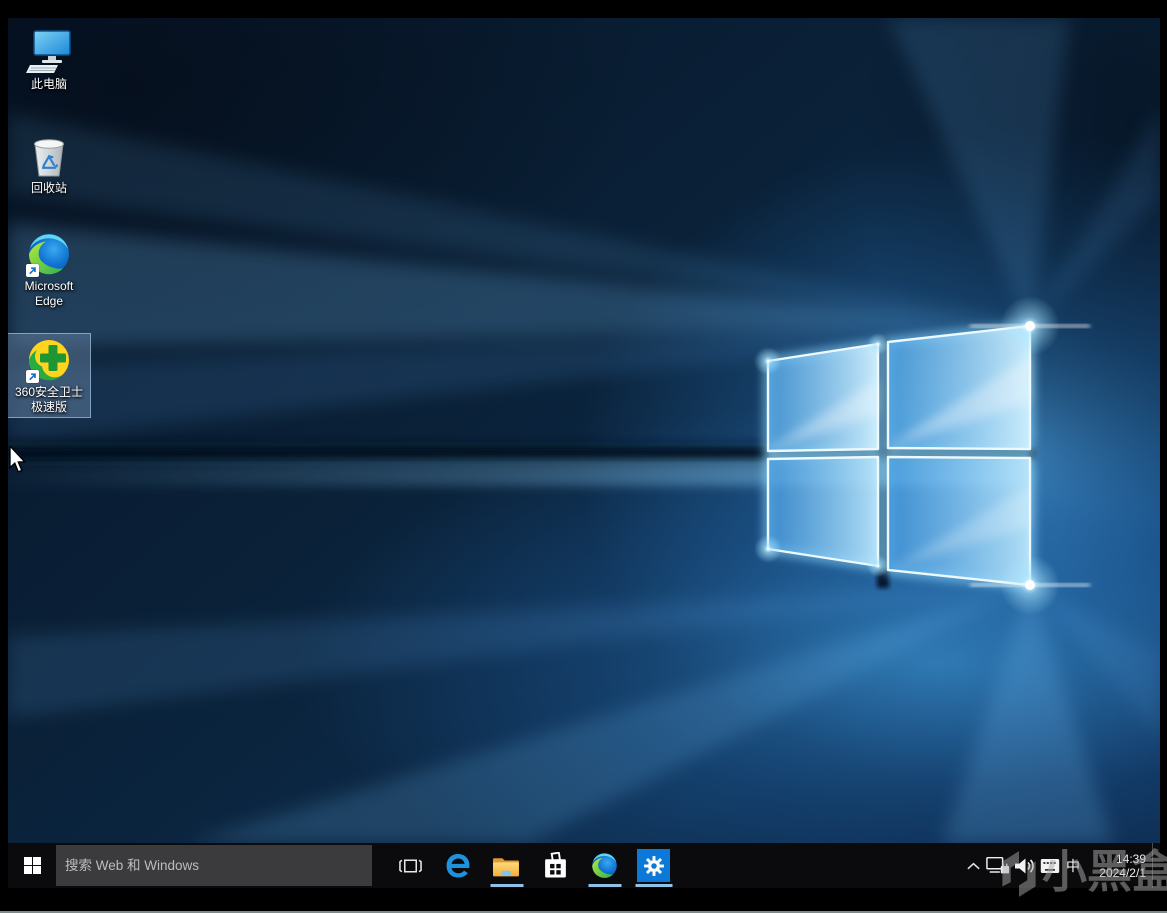 This screenshot has height=913, width=1167. What do you see at coordinates (1073, 865) in the screenshot?
I see `tray-ime-indicator: 中` at bounding box center [1073, 865].